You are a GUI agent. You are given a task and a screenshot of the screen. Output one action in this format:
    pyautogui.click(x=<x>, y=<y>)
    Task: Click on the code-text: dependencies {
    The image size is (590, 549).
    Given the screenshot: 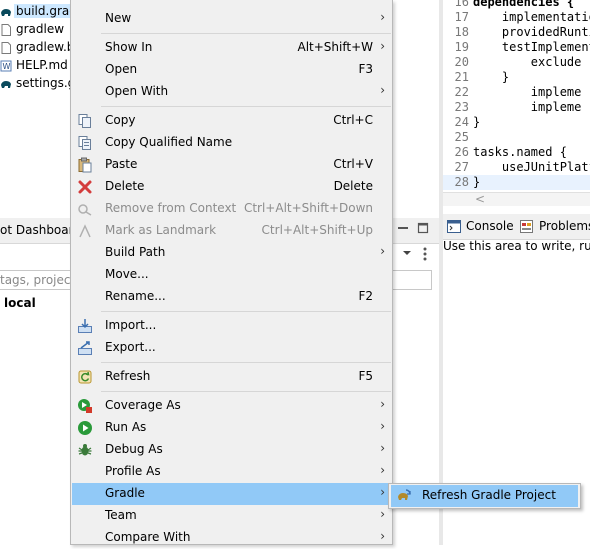 What is the action you would take?
    pyautogui.click(x=524, y=4)
    